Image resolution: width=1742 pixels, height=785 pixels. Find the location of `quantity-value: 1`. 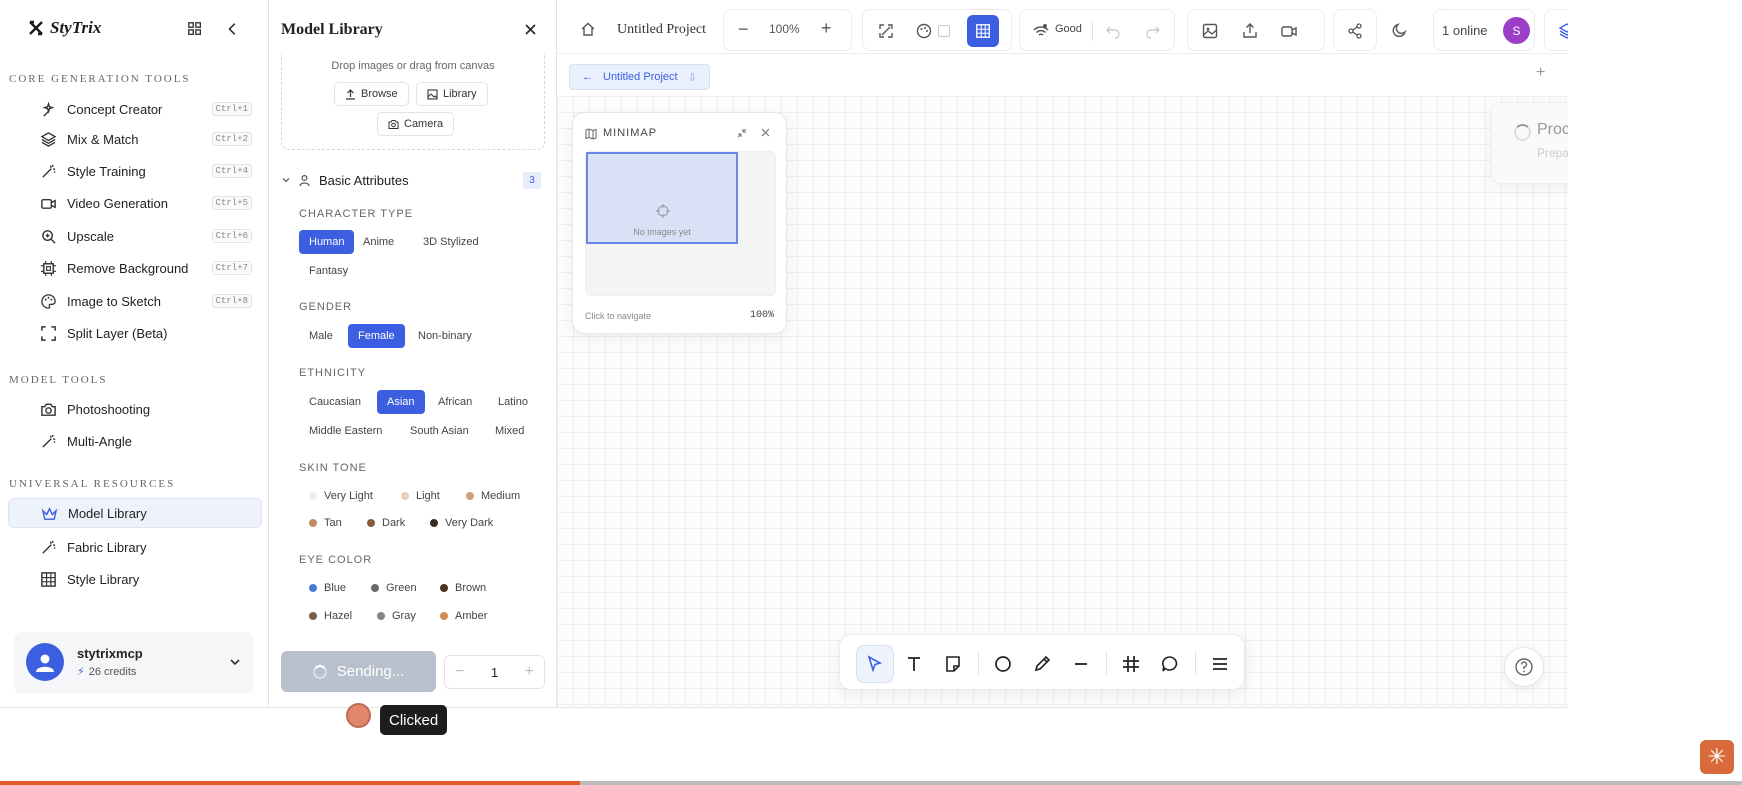

quantity-value: 1 is located at coordinates (494, 672).